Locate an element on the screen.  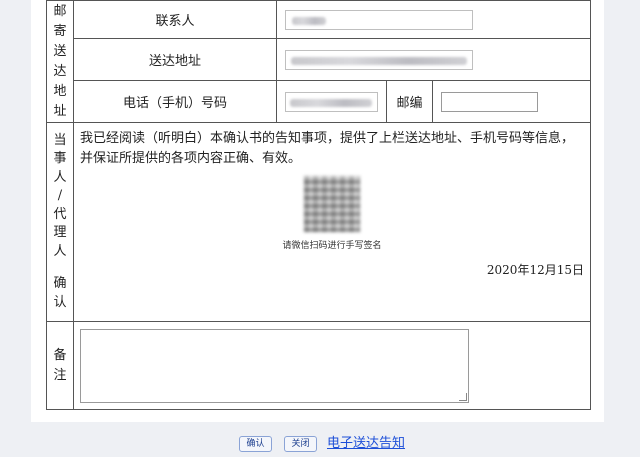
close-button: 关闭 is located at coordinates (300, 444).